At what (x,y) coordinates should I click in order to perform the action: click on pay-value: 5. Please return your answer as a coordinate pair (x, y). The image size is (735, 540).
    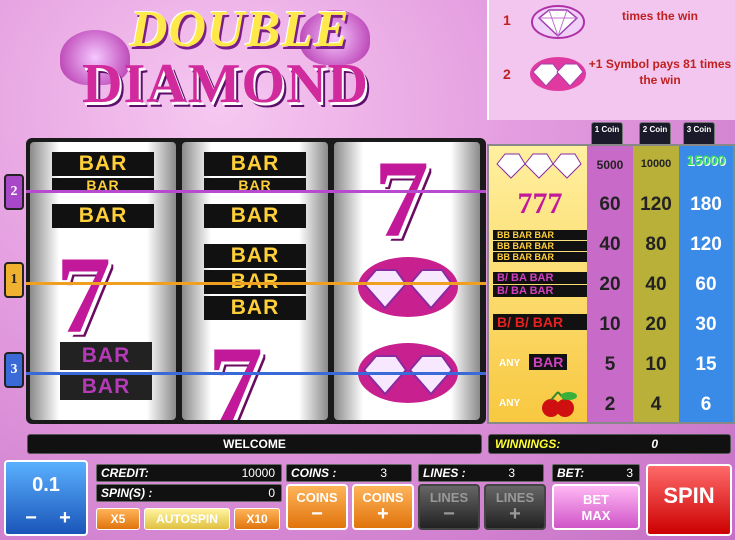
    Looking at the image, I should click on (610, 364).